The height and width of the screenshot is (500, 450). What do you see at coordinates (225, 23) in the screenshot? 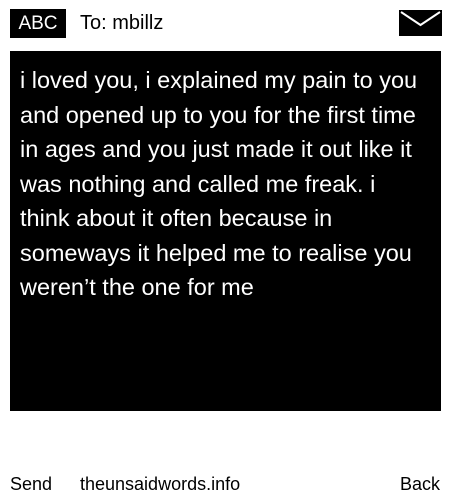
I see `header-bar: ABC To: mbillz` at bounding box center [225, 23].